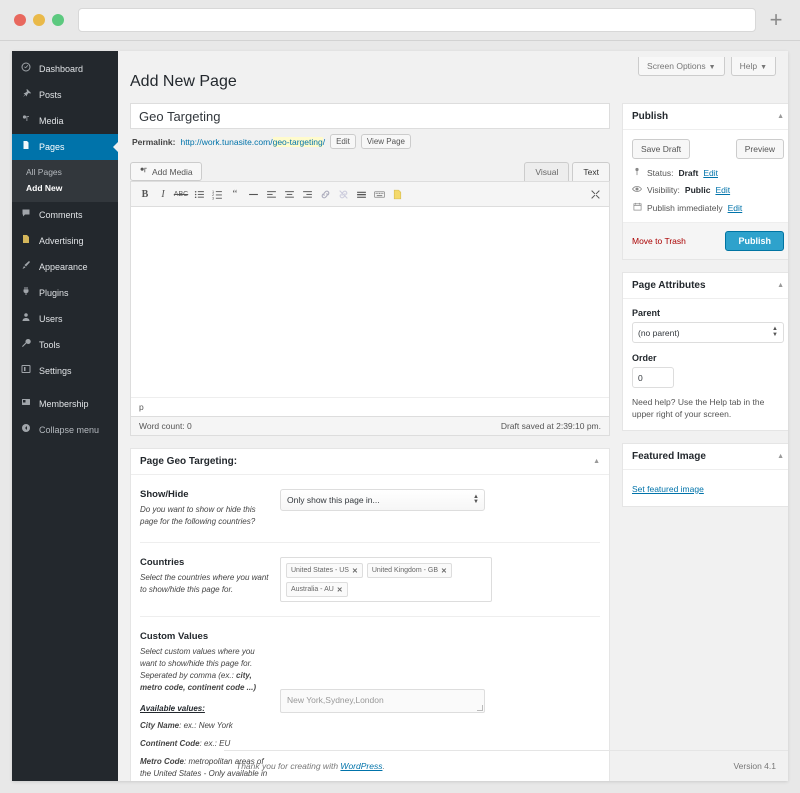 This screenshot has width=800, height=793. Describe the element at coordinates (206, 725) in the screenshot. I see `available-value-detail: : ex.: New York` at that location.